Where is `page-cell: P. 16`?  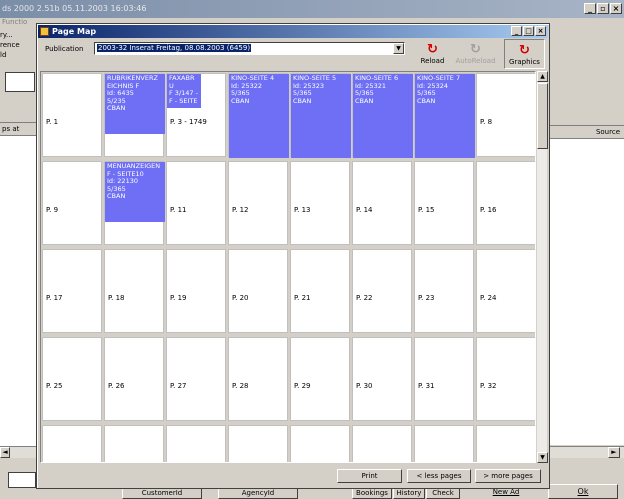 page-cell: P. 16 is located at coordinates (505, 203).